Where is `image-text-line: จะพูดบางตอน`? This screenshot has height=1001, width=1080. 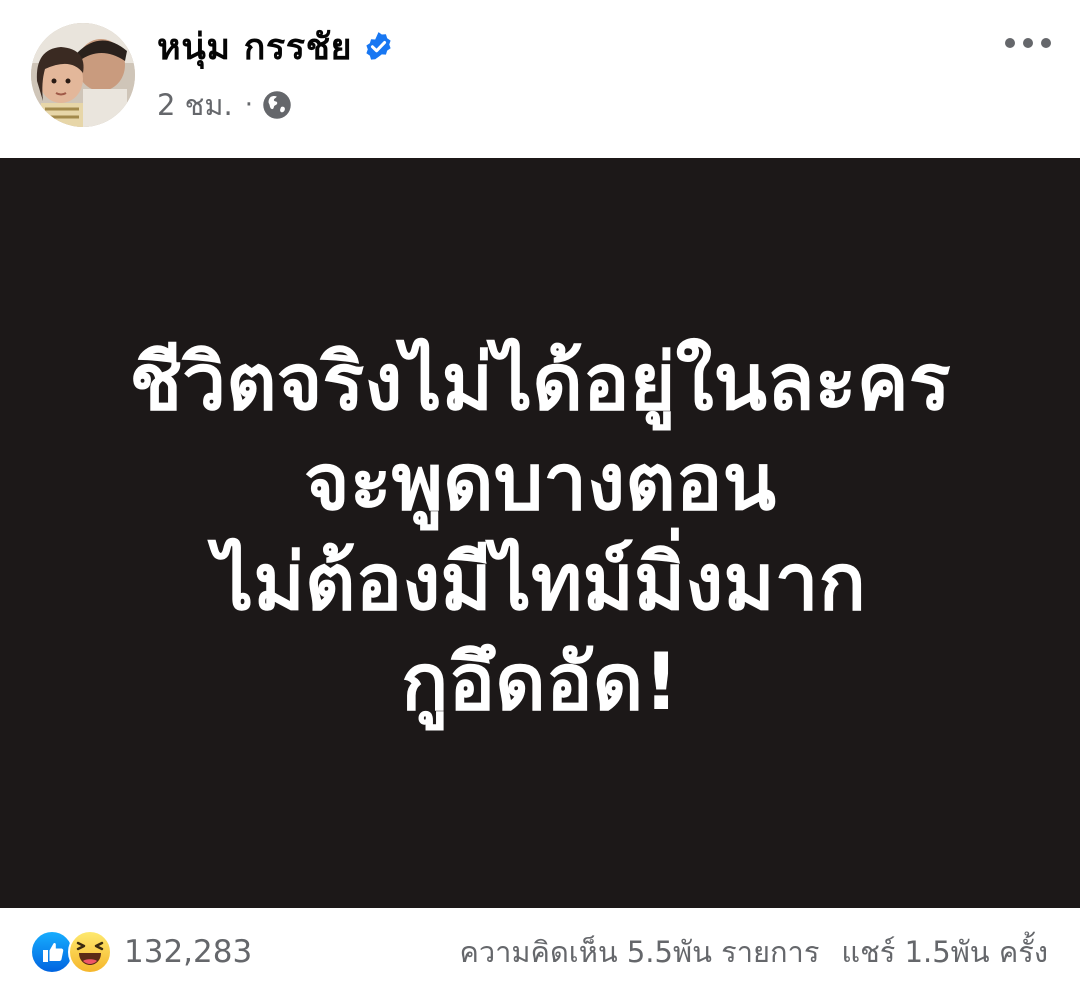 image-text-line: จะพูดบางตอน is located at coordinates (540, 483).